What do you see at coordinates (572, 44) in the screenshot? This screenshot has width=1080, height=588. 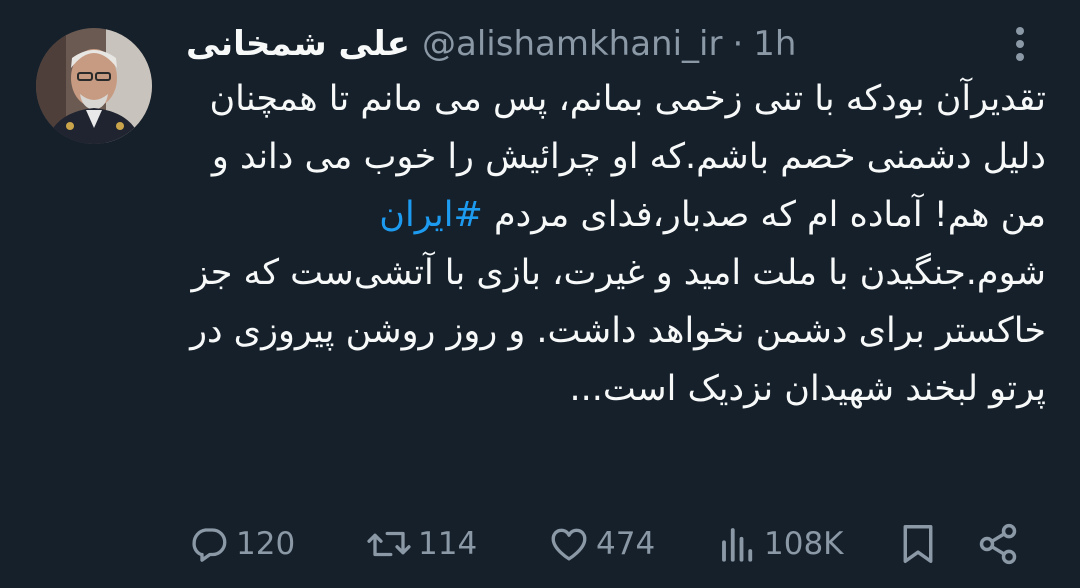 I see `user-handle: @alishamkhani_ir` at bounding box center [572, 44].